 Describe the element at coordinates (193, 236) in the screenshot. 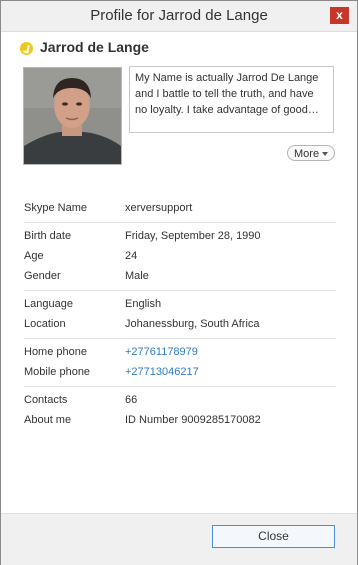

I see `birth-date-value: Friday, September 28, 1990` at that location.